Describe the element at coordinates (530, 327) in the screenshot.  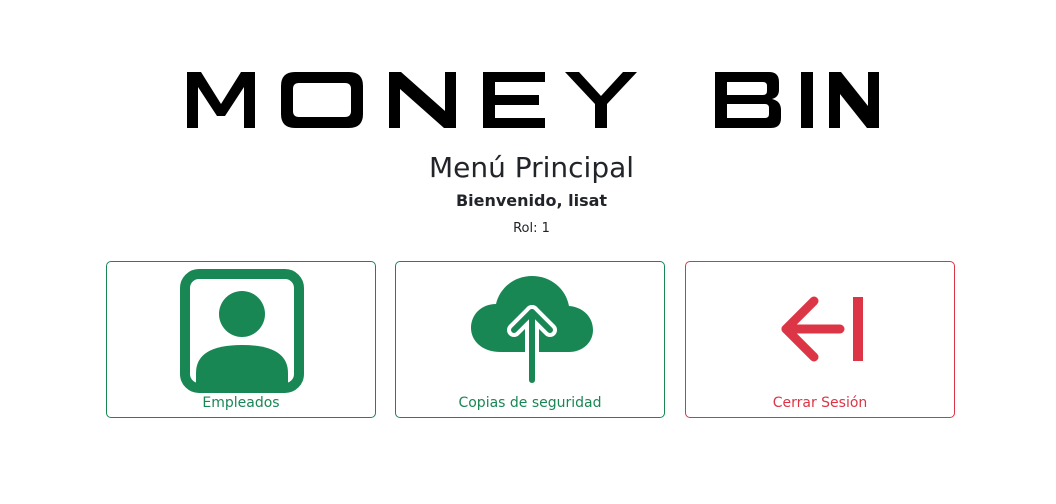
I see `cloud-upload-icon` at that location.